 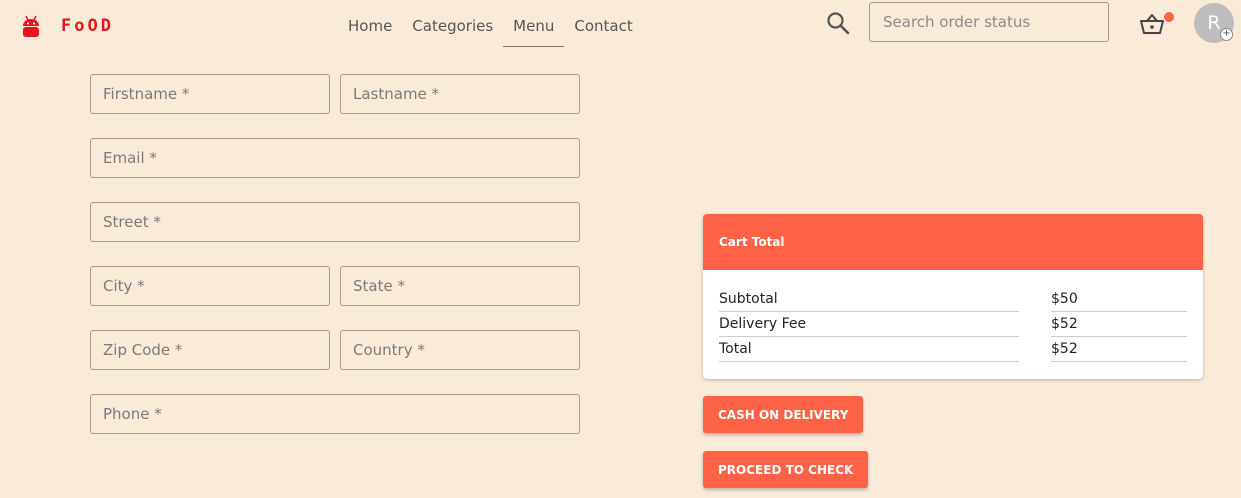 I want to click on android-icon, so click(x=31, y=26).